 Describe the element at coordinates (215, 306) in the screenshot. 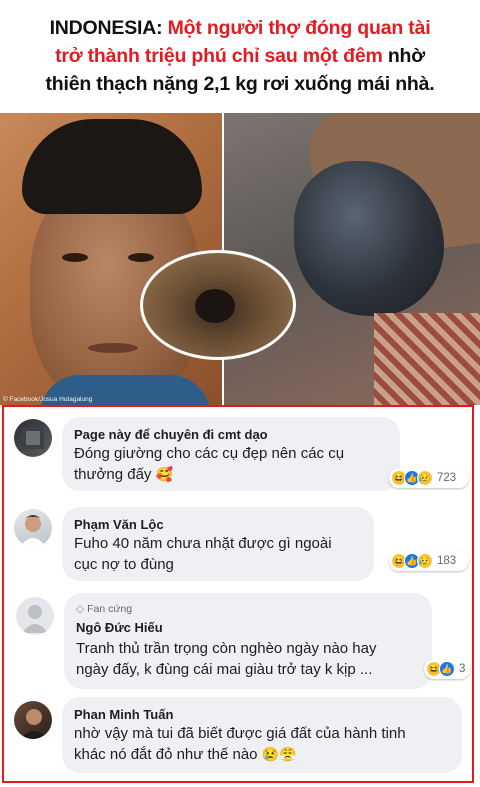

I see `impact-hole` at that location.